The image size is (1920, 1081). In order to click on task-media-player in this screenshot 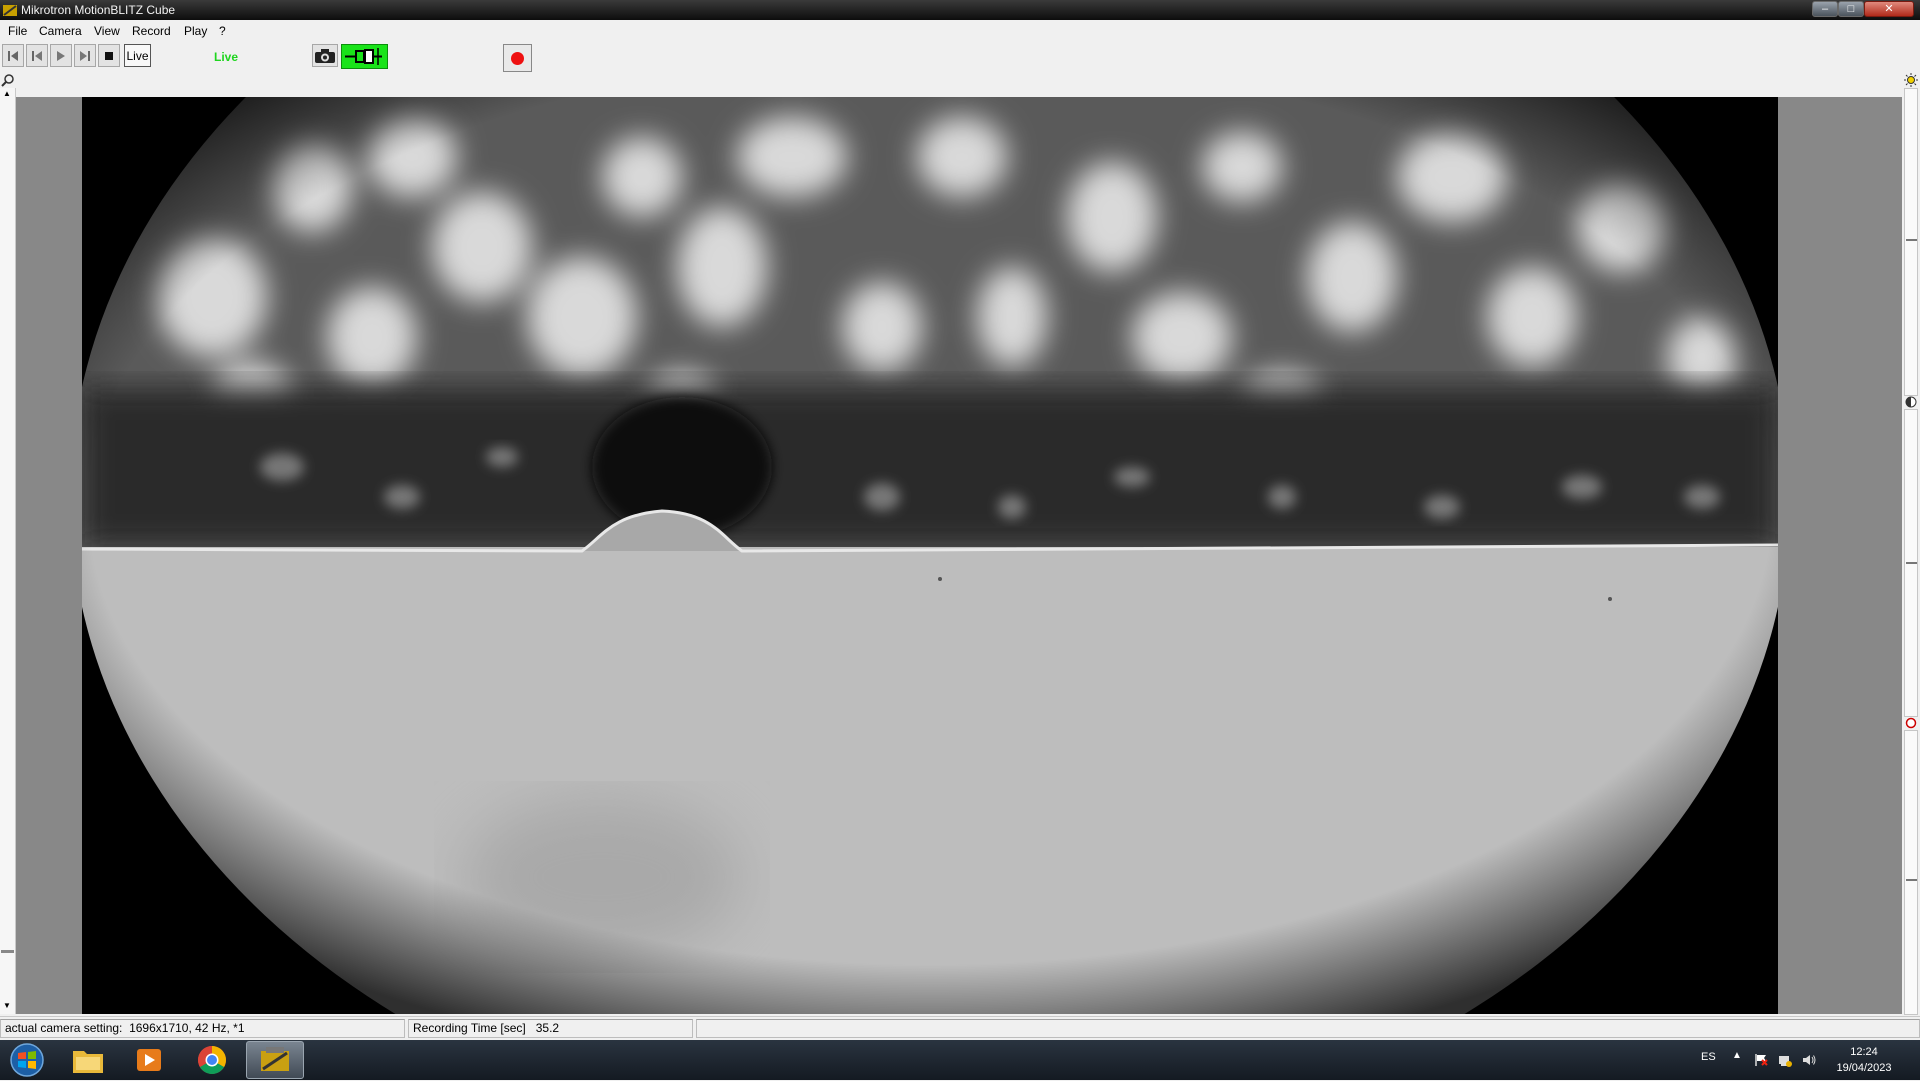, I will do `click(149, 1060)`.